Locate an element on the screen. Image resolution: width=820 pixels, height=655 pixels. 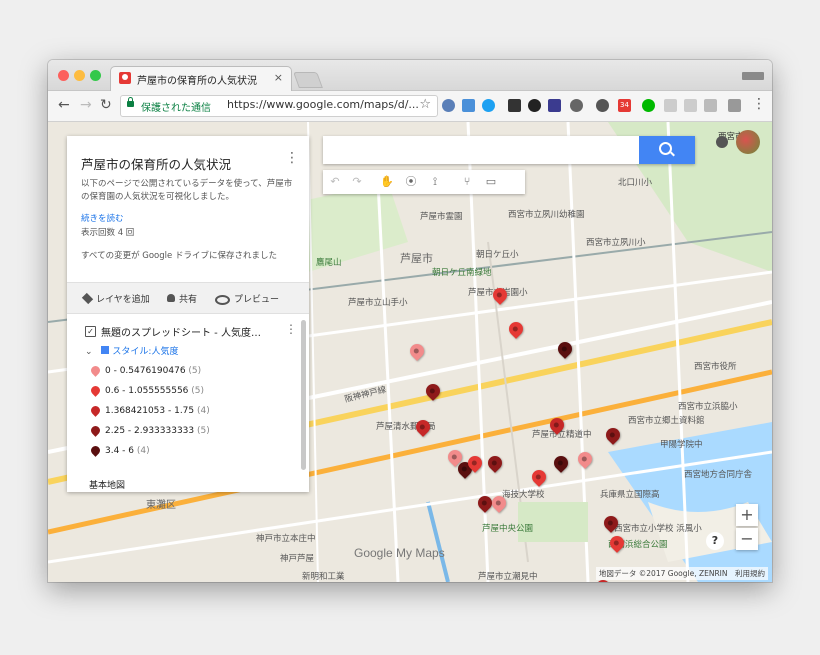
search-input is located at coordinates (481, 150).